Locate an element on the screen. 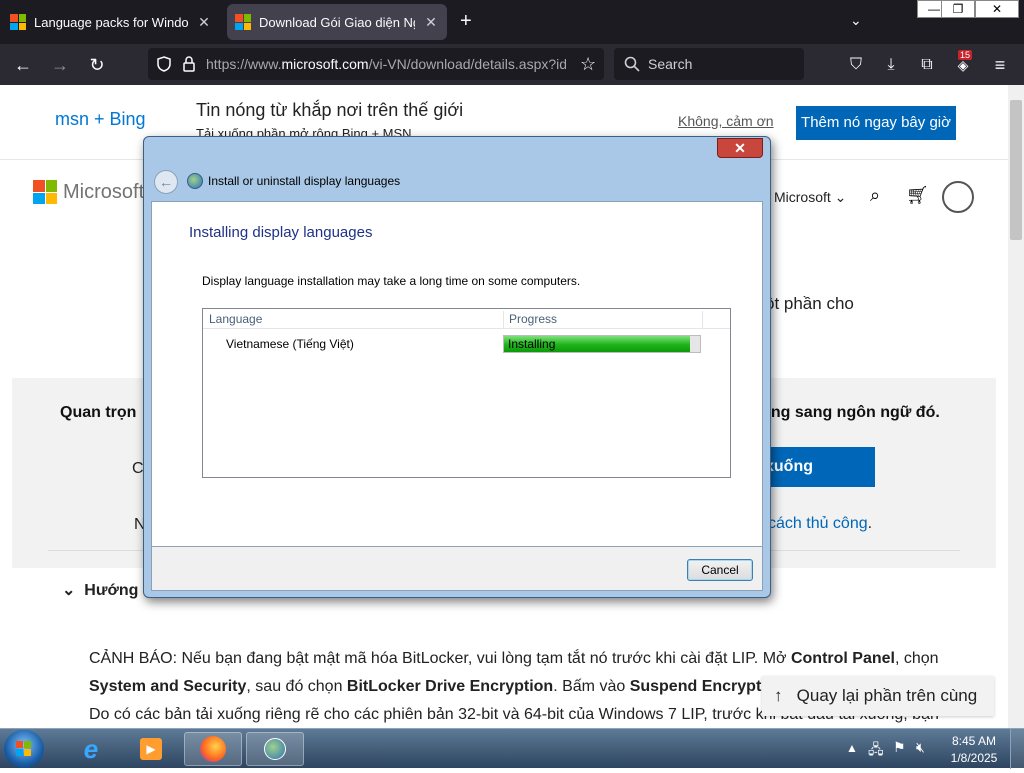 This screenshot has width=1024, height=773. no-thanks-link: Không, cảm ơn is located at coordinates (726, 121).